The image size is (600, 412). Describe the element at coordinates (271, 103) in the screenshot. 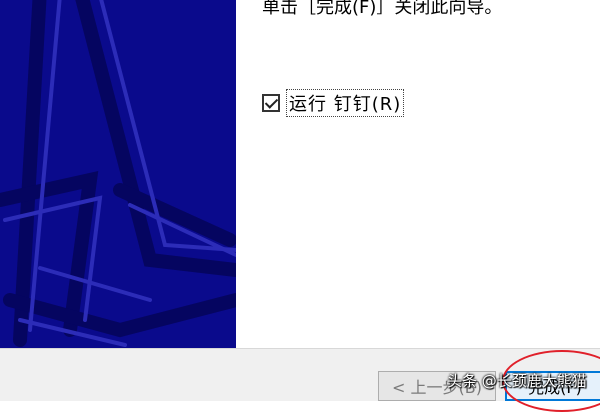

I see `run-dingtalk-checkbox` at that location.